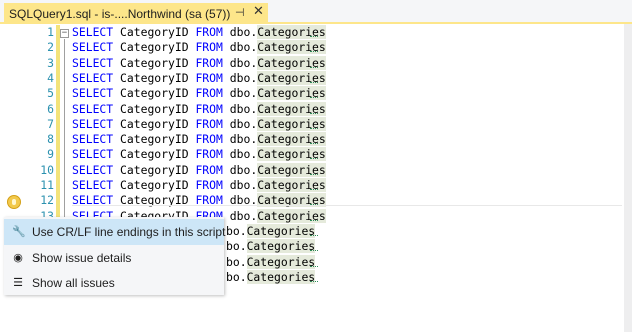  Describe the element at coordinates (50, 139) in the screenshot. I see `line-number: 8` at that location.